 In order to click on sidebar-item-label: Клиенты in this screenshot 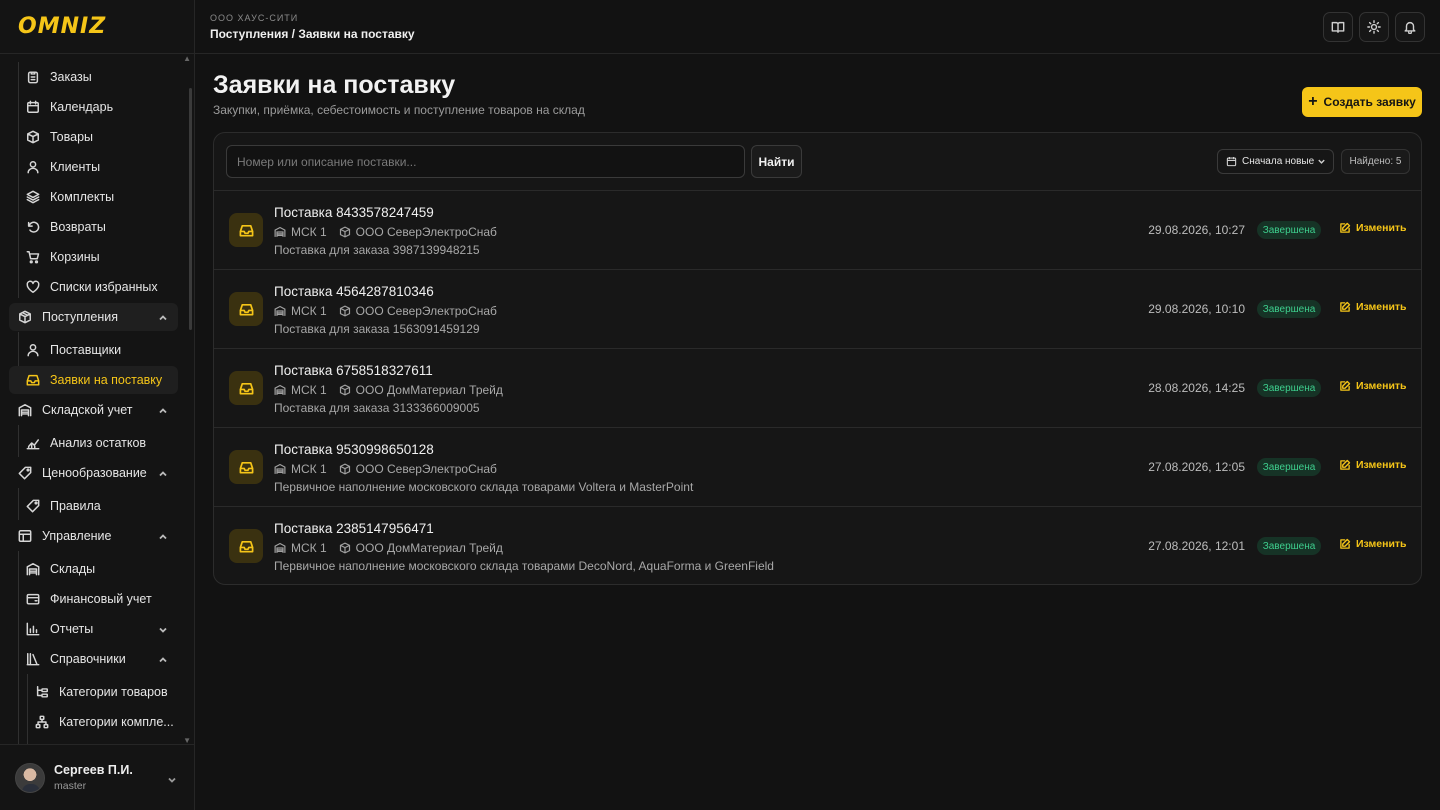, I will do `click(75, 167)`.